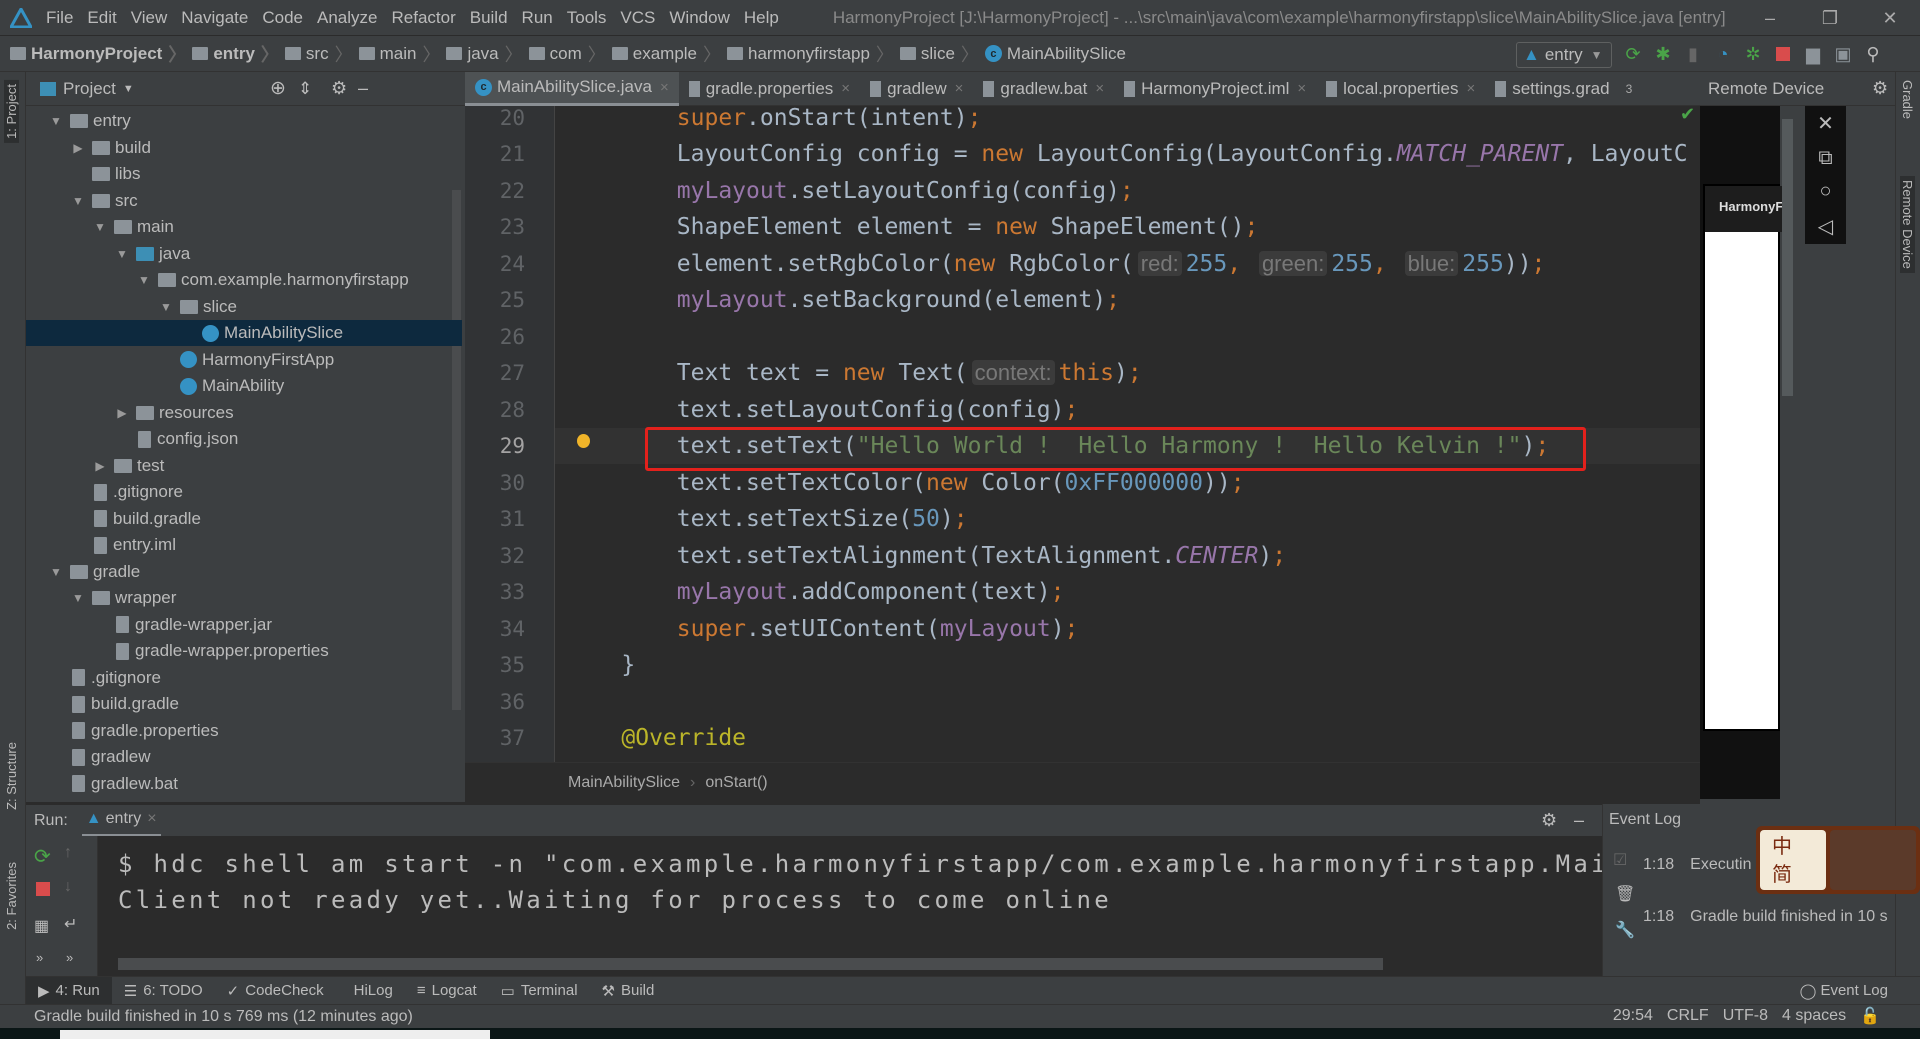  What do you see at coordinates (587, 18) in the screenshot?
I see `menu-tools: Tools` at bounding box center [587, 18].